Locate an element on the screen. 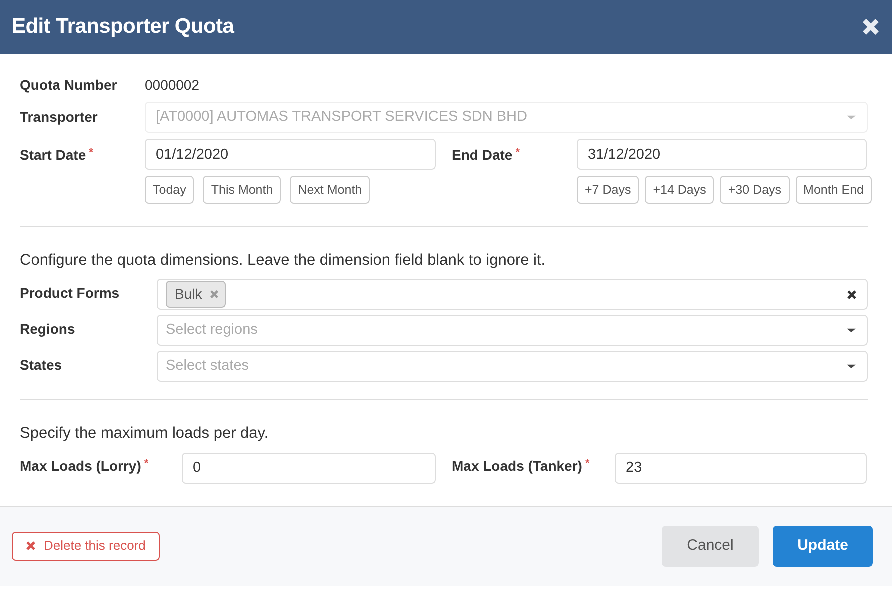 The image size is (892, 596). date-shortcut-button: Next Month is located at coordinates (330, 190).